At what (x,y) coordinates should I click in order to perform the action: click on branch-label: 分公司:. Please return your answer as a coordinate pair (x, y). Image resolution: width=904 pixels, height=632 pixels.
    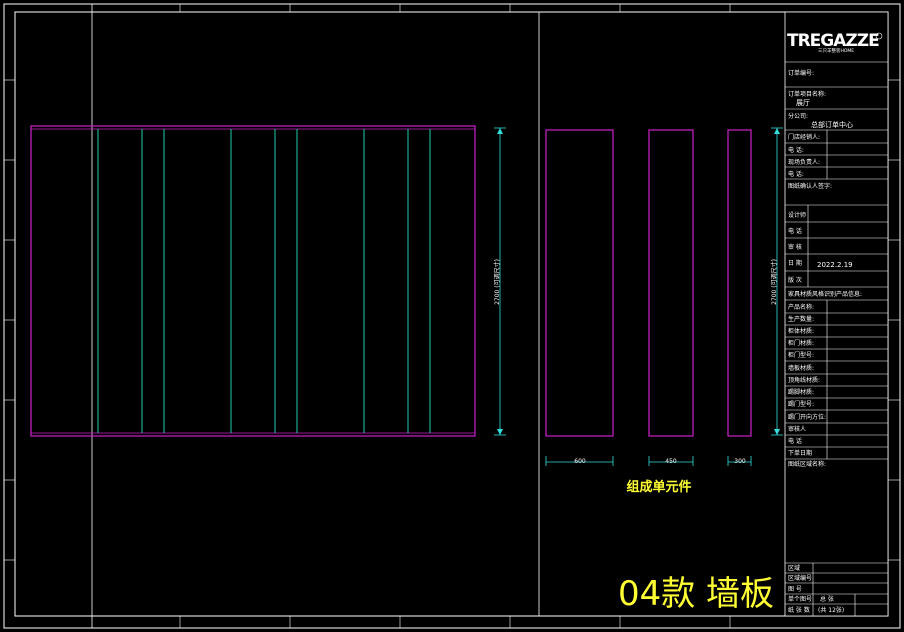
    Looking at the image, I should click on (798, 116).